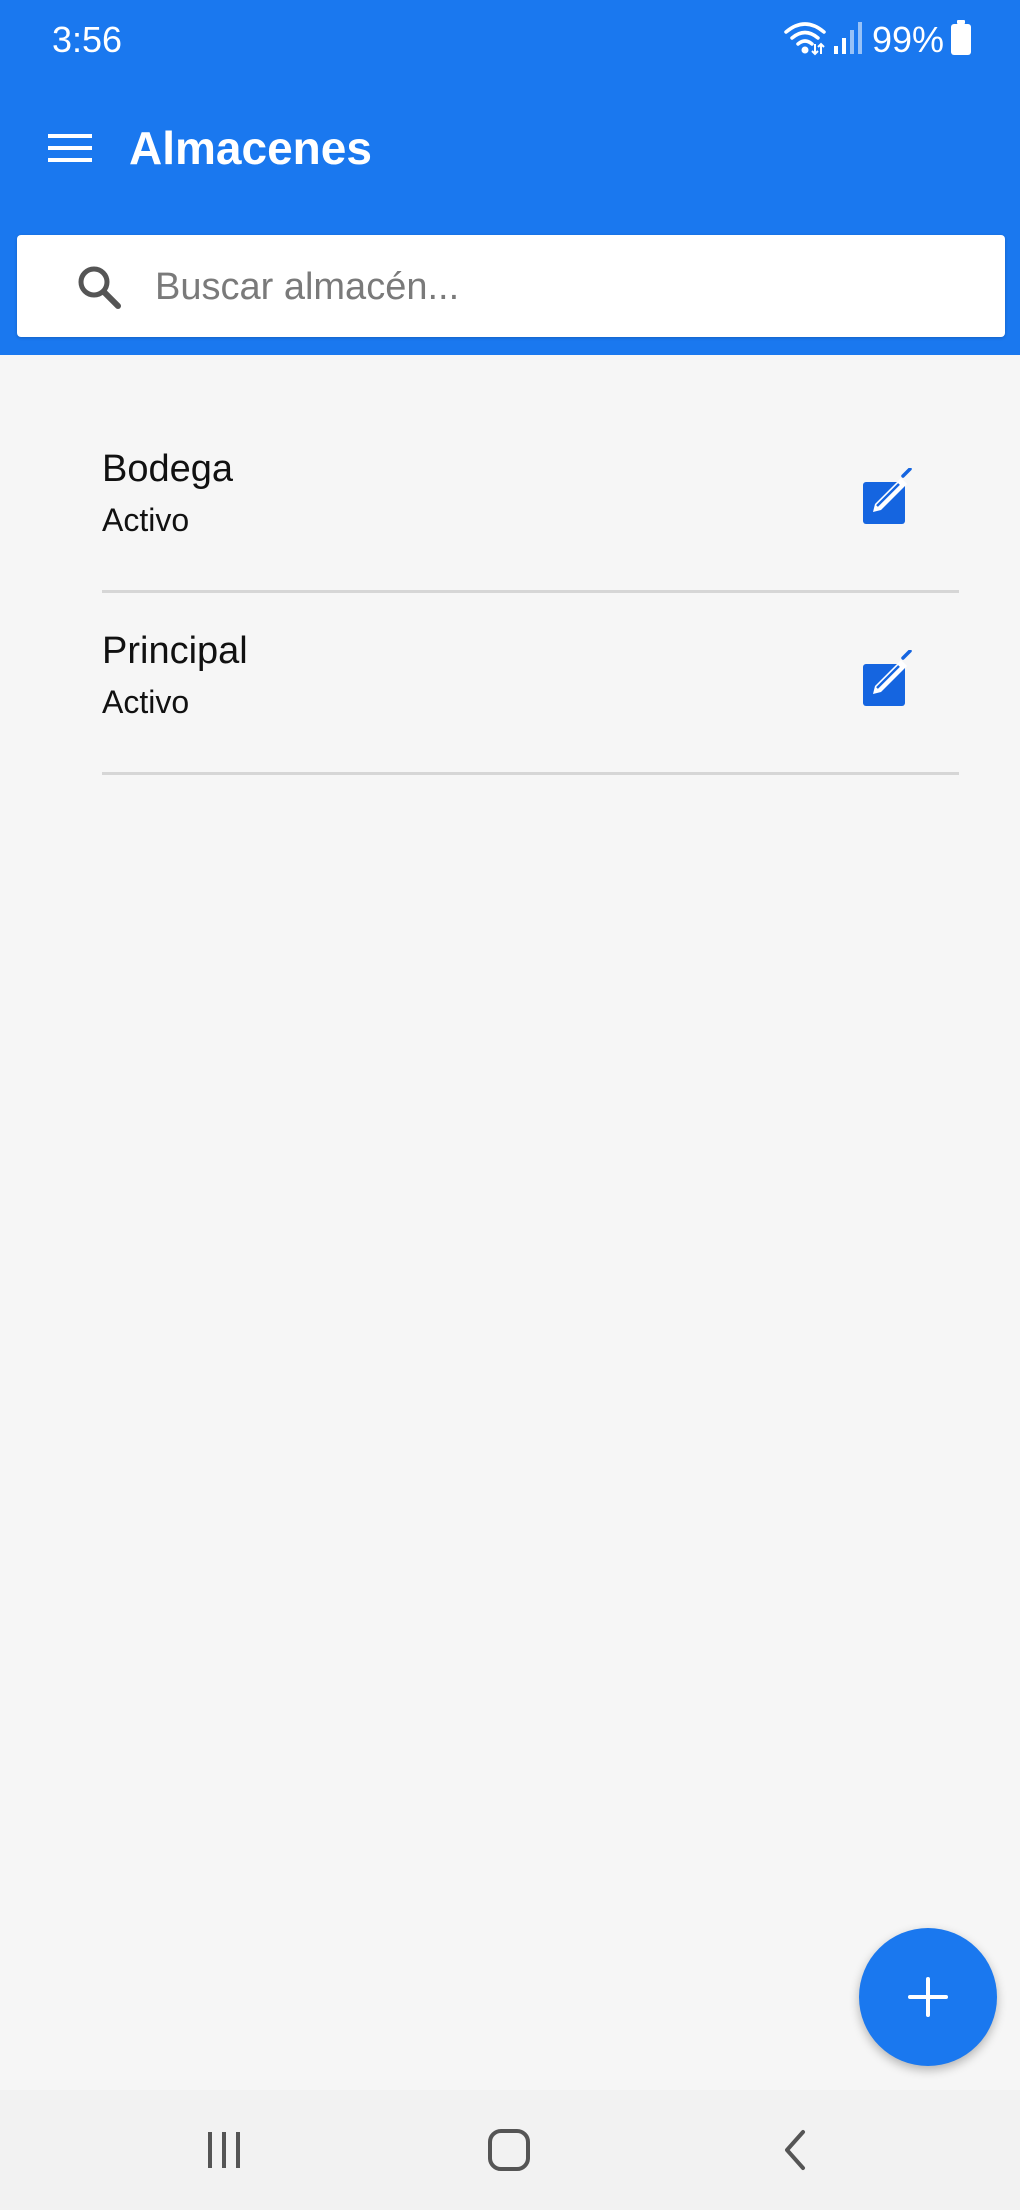 This screenshot has width=1020, height=2210. I want to click on search-bar, so click(511, 286).